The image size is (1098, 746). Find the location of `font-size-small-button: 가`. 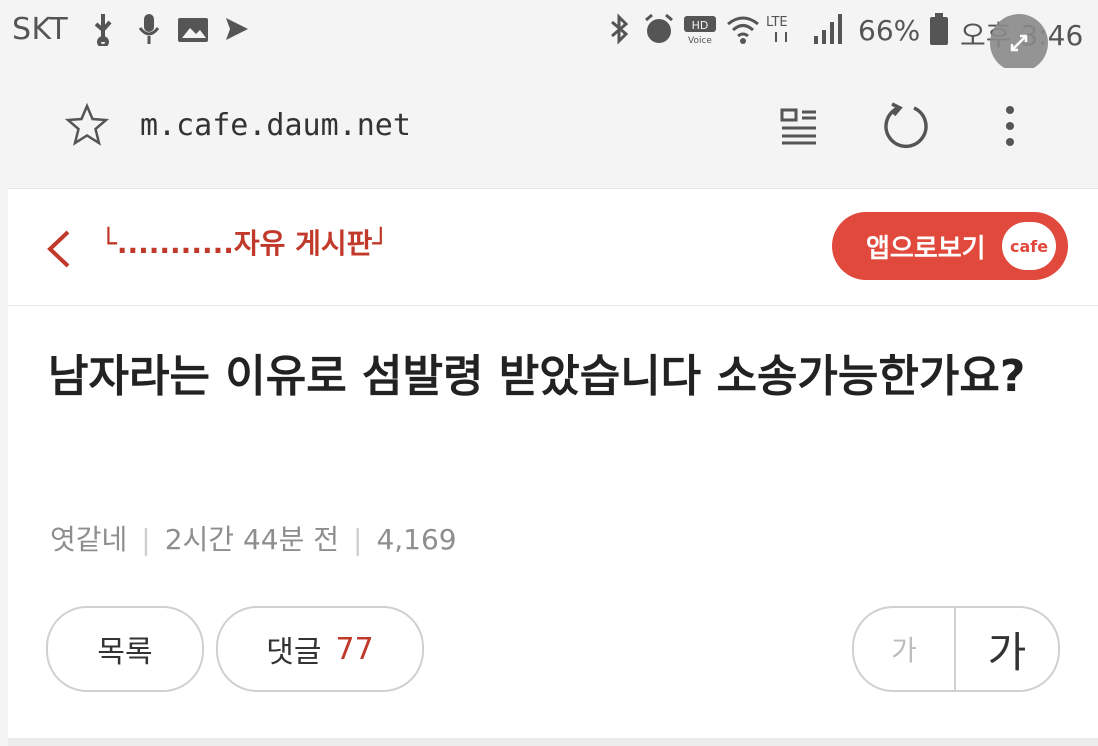

font-size-small-button: 가 is located at coordinates (905, 649).